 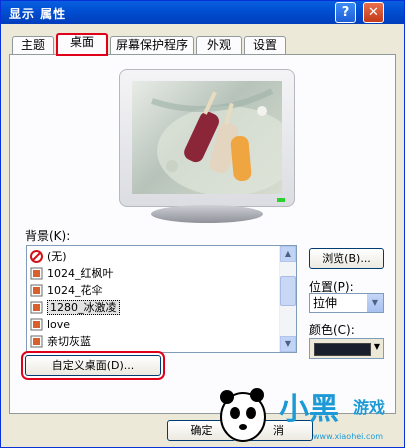 I want to click on position-value: 拉伸, so click(x=325, y=303).